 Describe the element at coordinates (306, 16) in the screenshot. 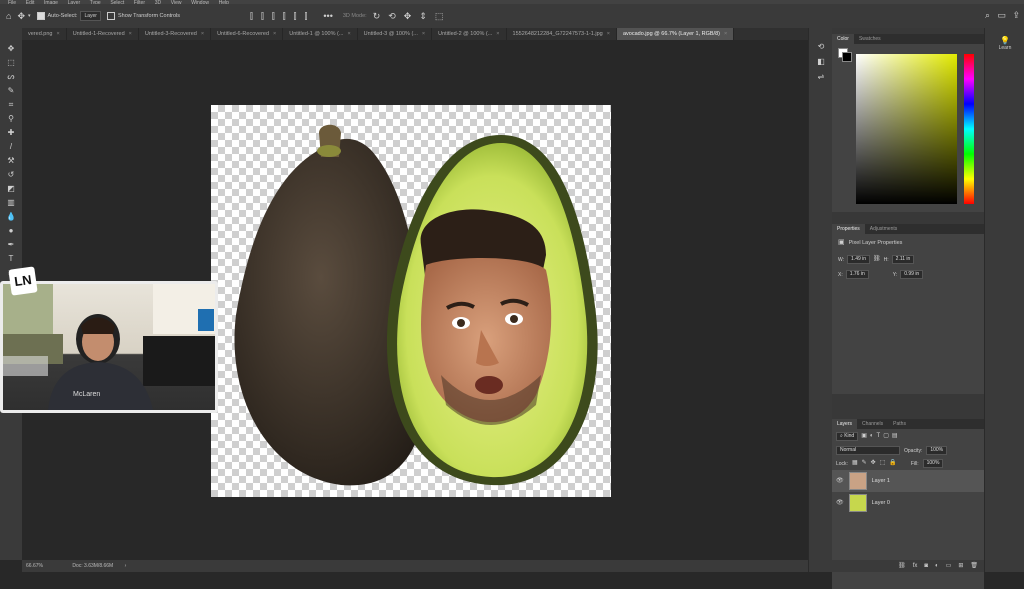

I see `align-bottom-icon: ⫿` at that location.